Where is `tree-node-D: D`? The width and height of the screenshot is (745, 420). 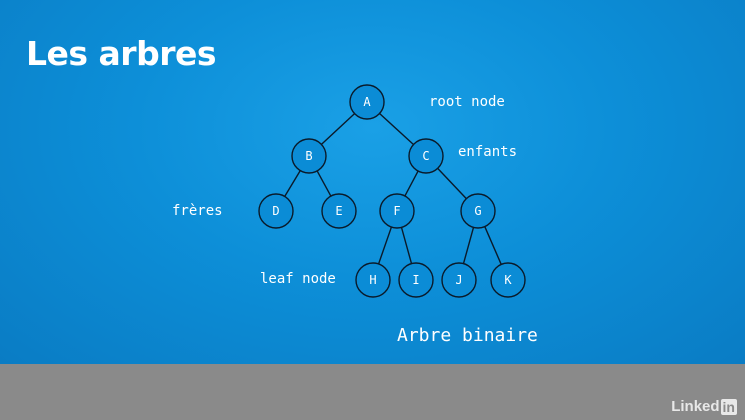
tree-node-D: D is located at coordinates (276, 211).